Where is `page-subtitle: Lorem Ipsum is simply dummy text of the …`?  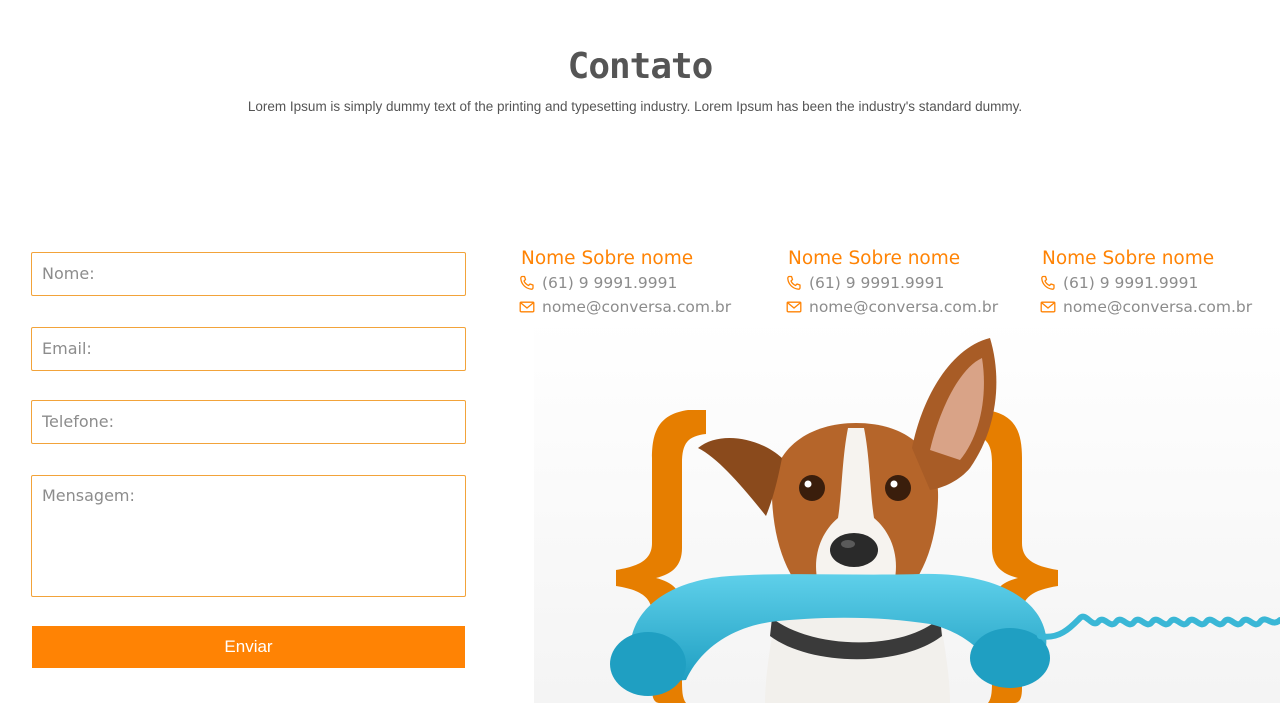 page-subtitle: Lorem Ipsum is simply dummy text of the … is located at coordinates (635, 106).